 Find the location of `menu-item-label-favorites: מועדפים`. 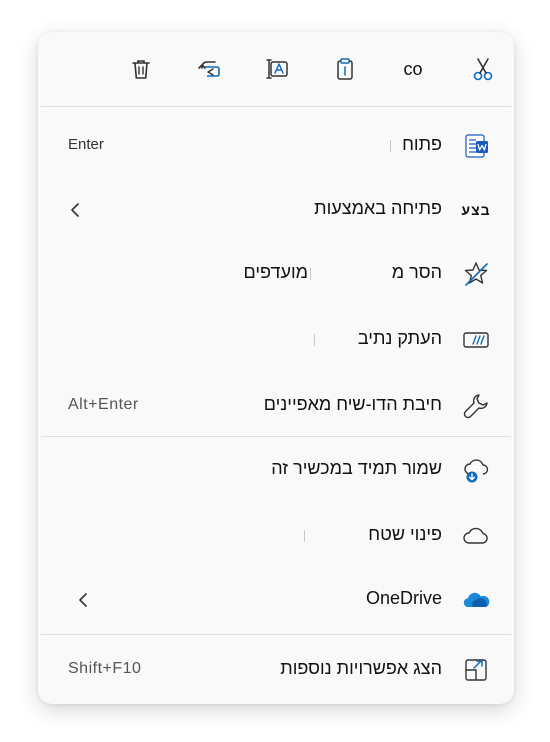

menu-item-label-favorites: מועדפים is located at coordinates (275, 272).